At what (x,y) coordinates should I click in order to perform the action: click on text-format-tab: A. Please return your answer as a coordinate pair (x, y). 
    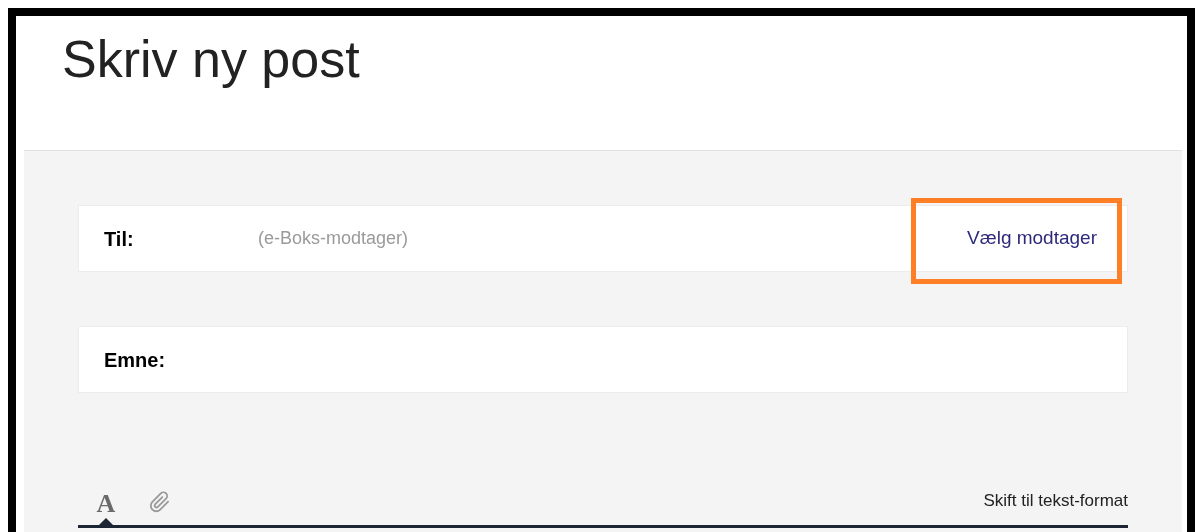
    Looking at the image, I should click on (106, 503).